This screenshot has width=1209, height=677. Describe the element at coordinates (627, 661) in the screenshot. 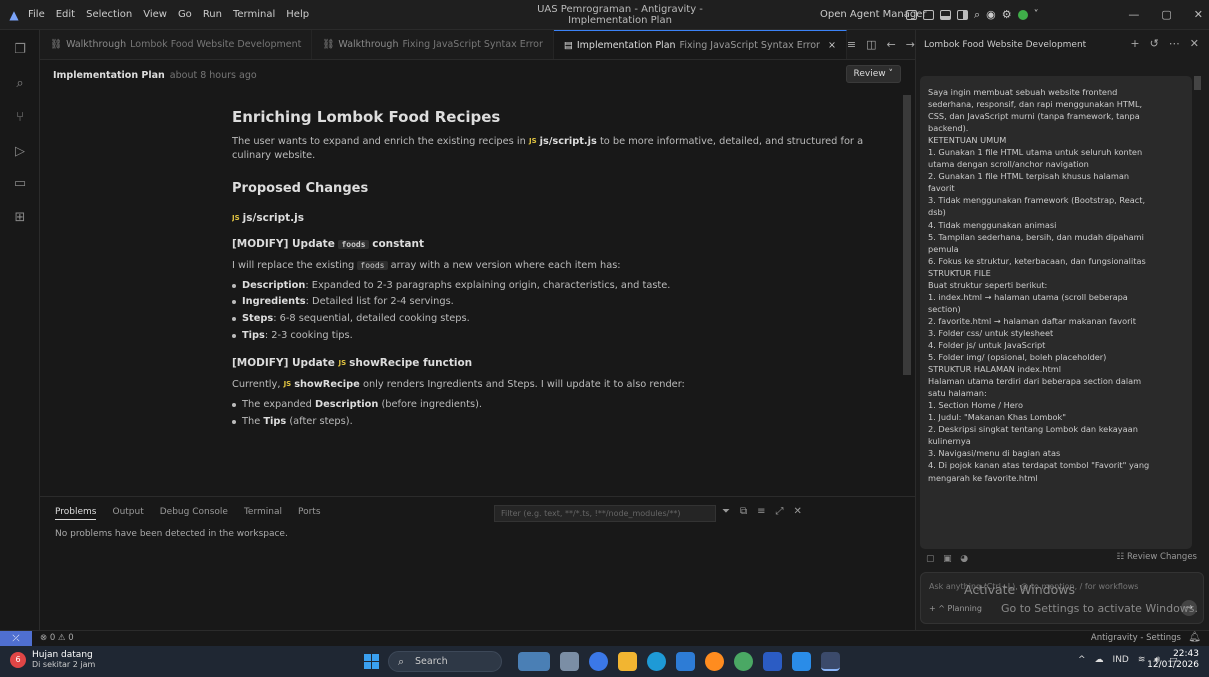

I see `file-explorer-icon` at that location.